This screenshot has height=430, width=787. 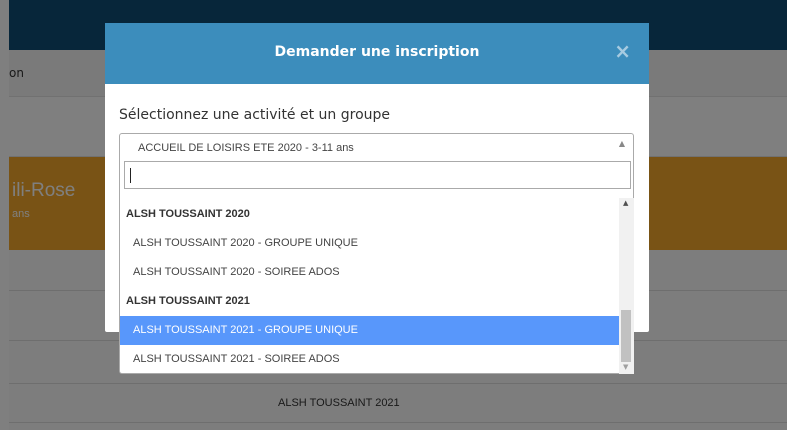 I want to click on dropdown-option: ALSH TOUSSAINT 2021 - SOIREE ADOS, so click(x=369, y=359).